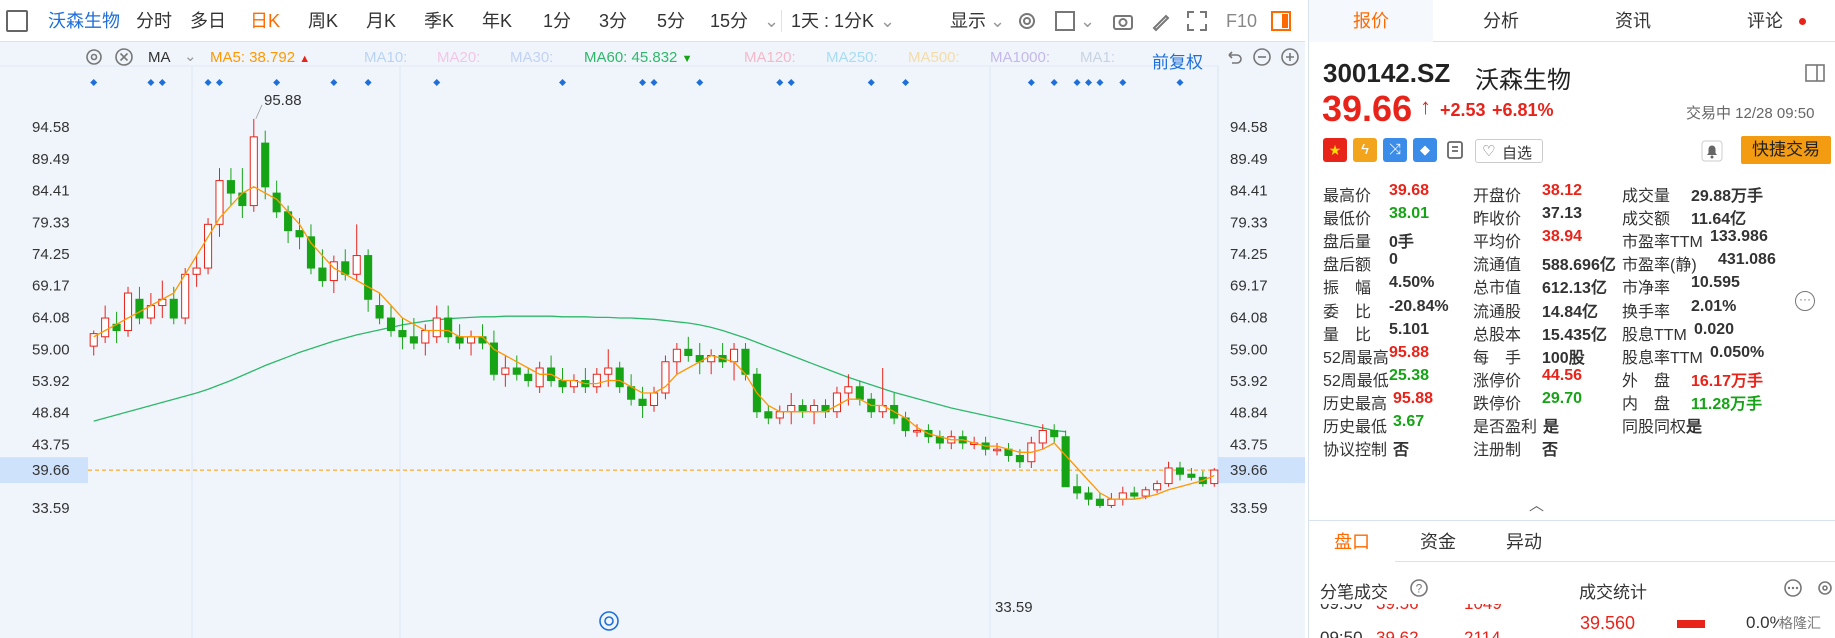 The height and width of the screenshot is (638, 1835). Describe the element at coordinates (1281, 21) in the screenshot. I see `panel-toggle-icon` at that location.